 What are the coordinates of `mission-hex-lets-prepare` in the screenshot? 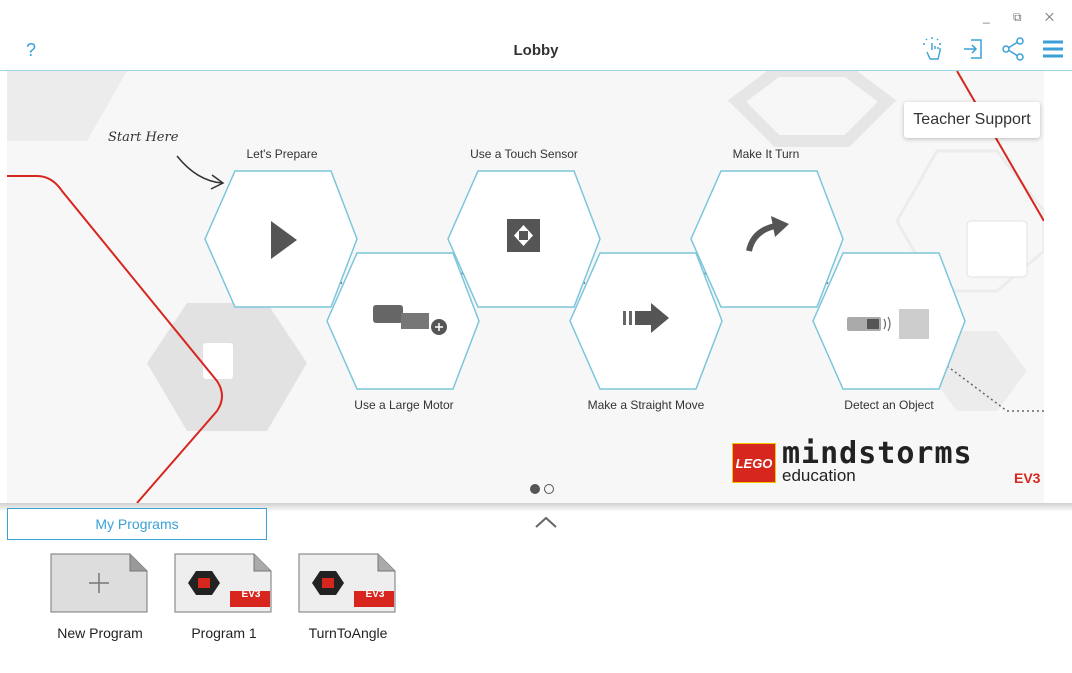 It's located at (281, 239).